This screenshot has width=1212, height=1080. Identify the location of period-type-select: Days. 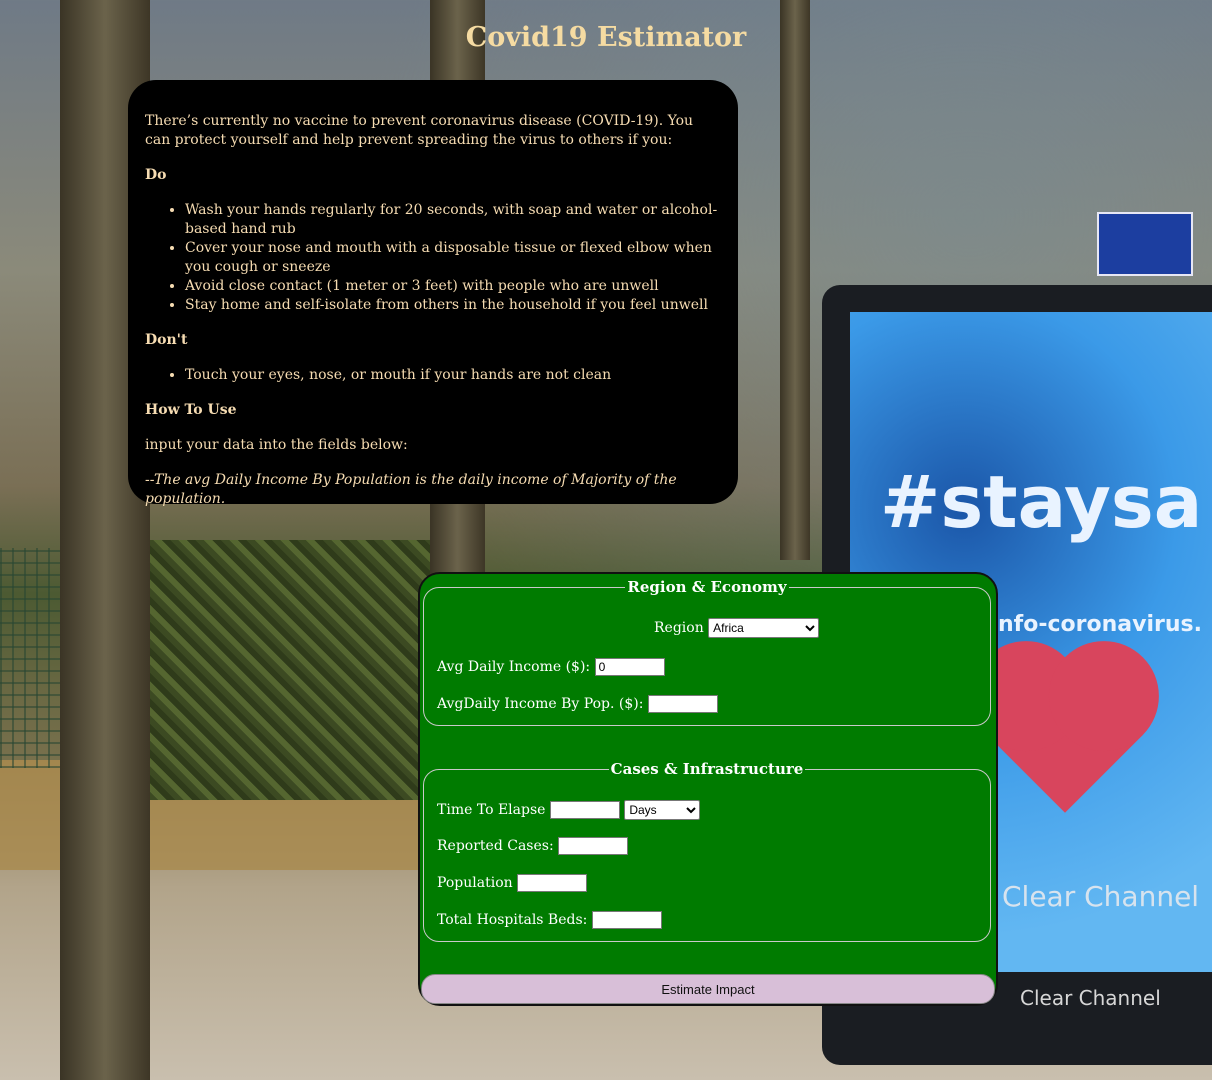
(662, 810).